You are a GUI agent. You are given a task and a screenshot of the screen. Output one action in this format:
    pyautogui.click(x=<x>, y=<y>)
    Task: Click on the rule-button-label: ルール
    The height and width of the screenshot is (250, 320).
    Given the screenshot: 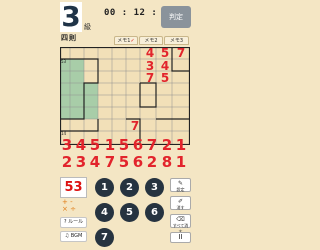 What is the action you would take?
    pyautogui.click(x=76, y=222)
    